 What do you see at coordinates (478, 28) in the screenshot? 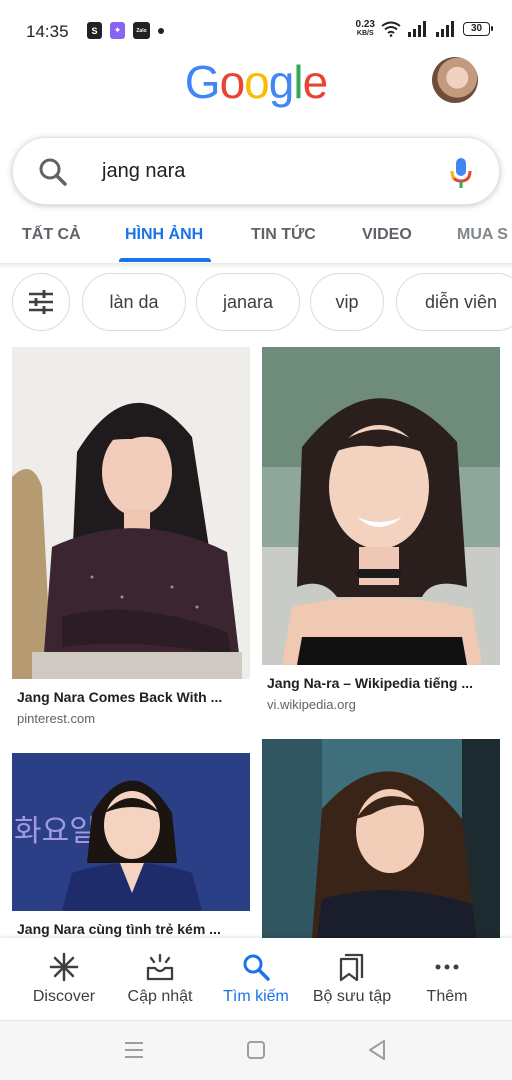
I see `battery-indicator: 30` at bounding box center [478, 28].